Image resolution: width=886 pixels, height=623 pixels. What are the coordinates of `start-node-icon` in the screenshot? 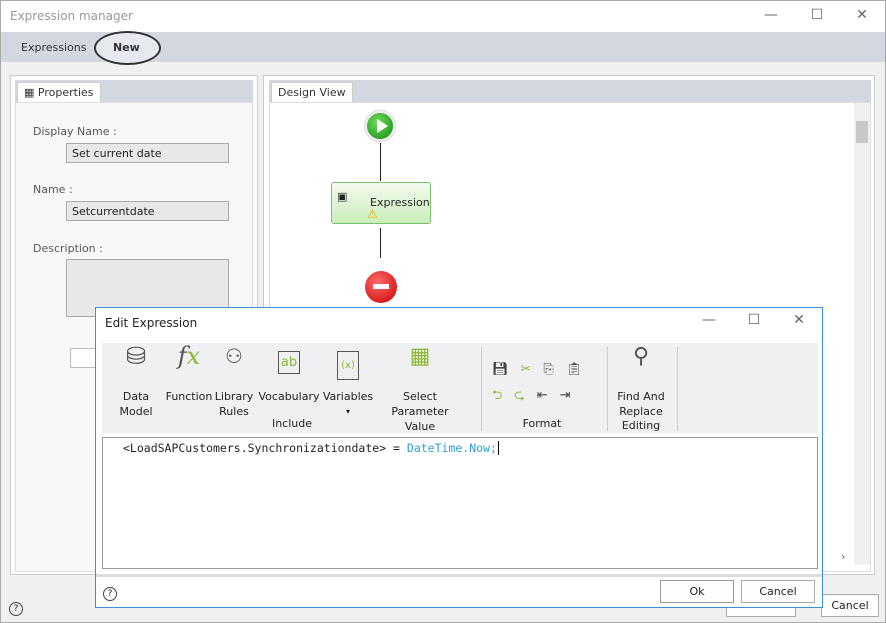 It's located at (380, 126).